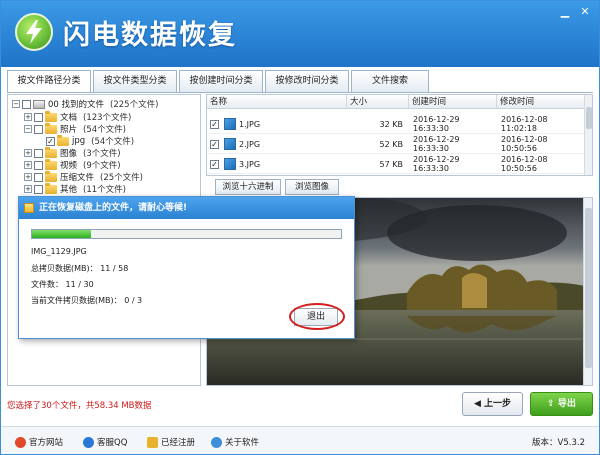  Describe the element at coordinates (72, 164) in the screenshot. I see `tree-item-videos: + 视频 (9个文件)` at that location.